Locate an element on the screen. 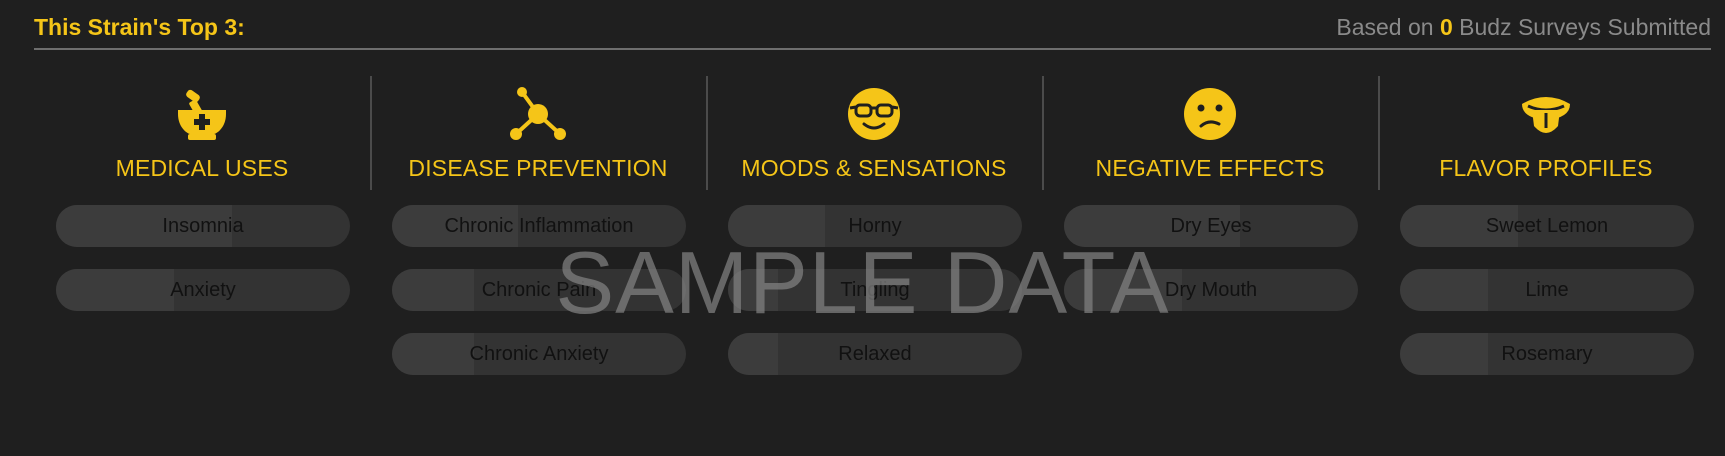 The image size is (1725, 456). rating-bar-label: Dry Mouth is located at coordinates (1211, 290).